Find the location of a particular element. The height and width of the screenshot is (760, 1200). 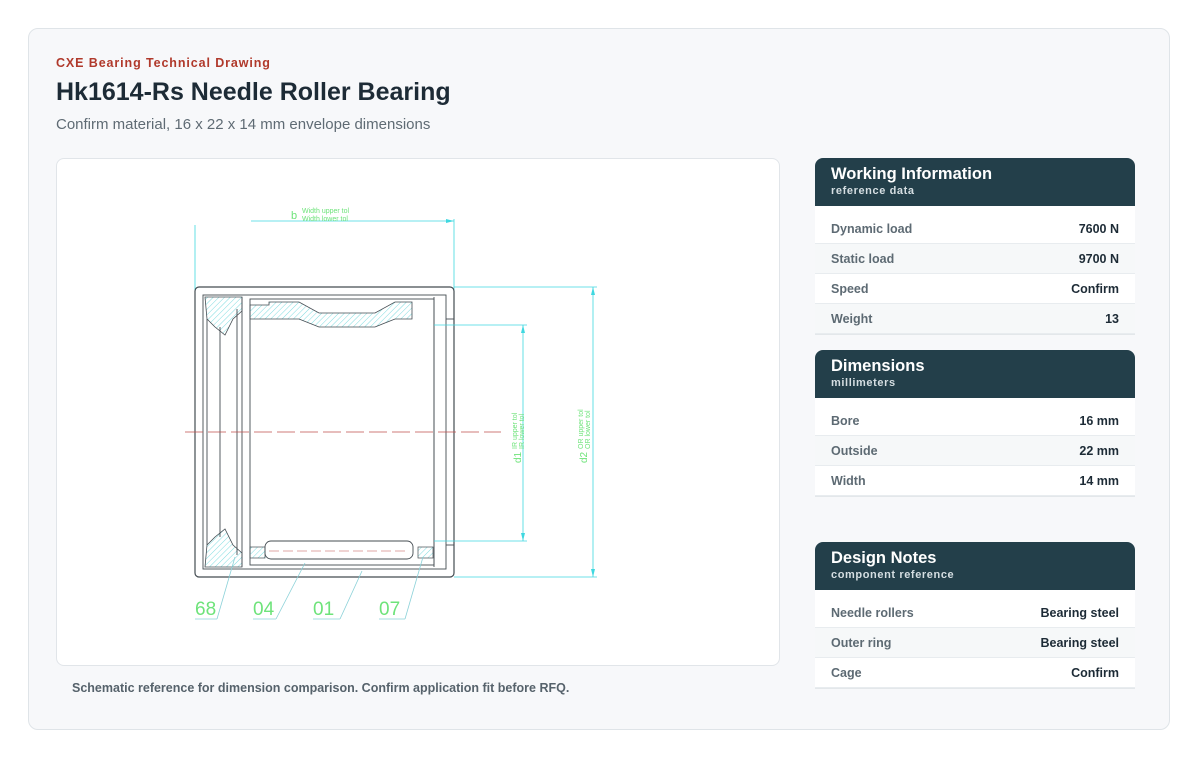

callout-07: 07 is located at coordinates (389, 609).